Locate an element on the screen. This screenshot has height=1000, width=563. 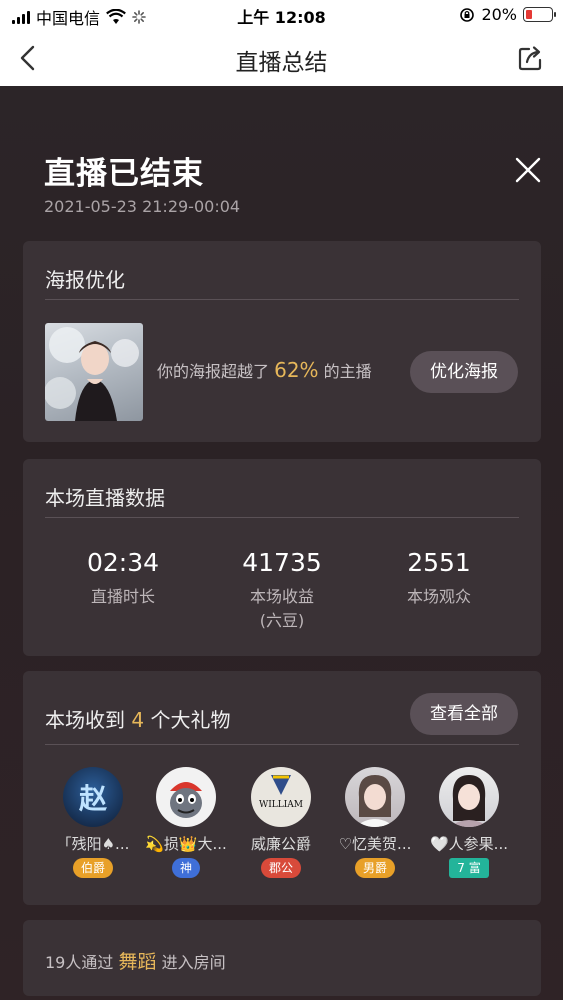
gift-user: 赵 「残阳♠... 伯爵 is located at coordinates (93, 822).